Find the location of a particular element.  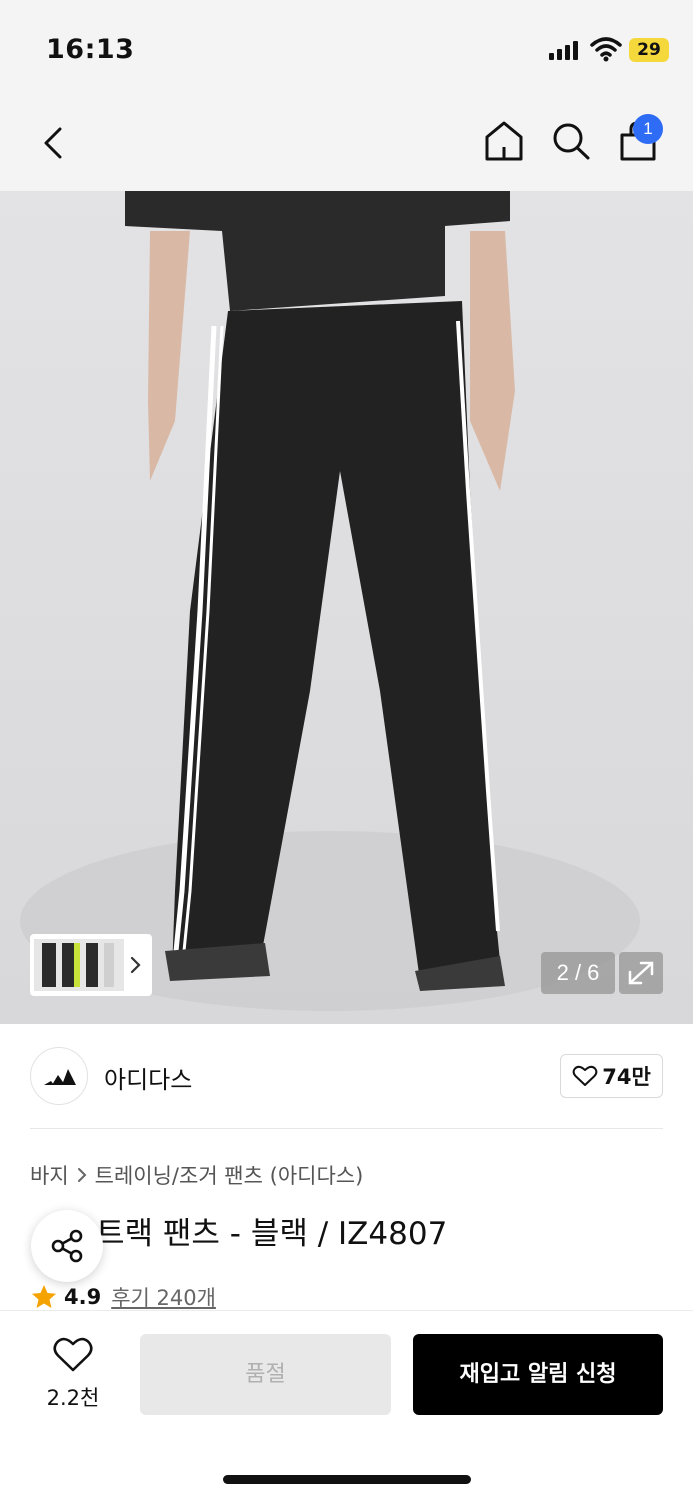

brand-logo is located at coordinates (59, 1076).